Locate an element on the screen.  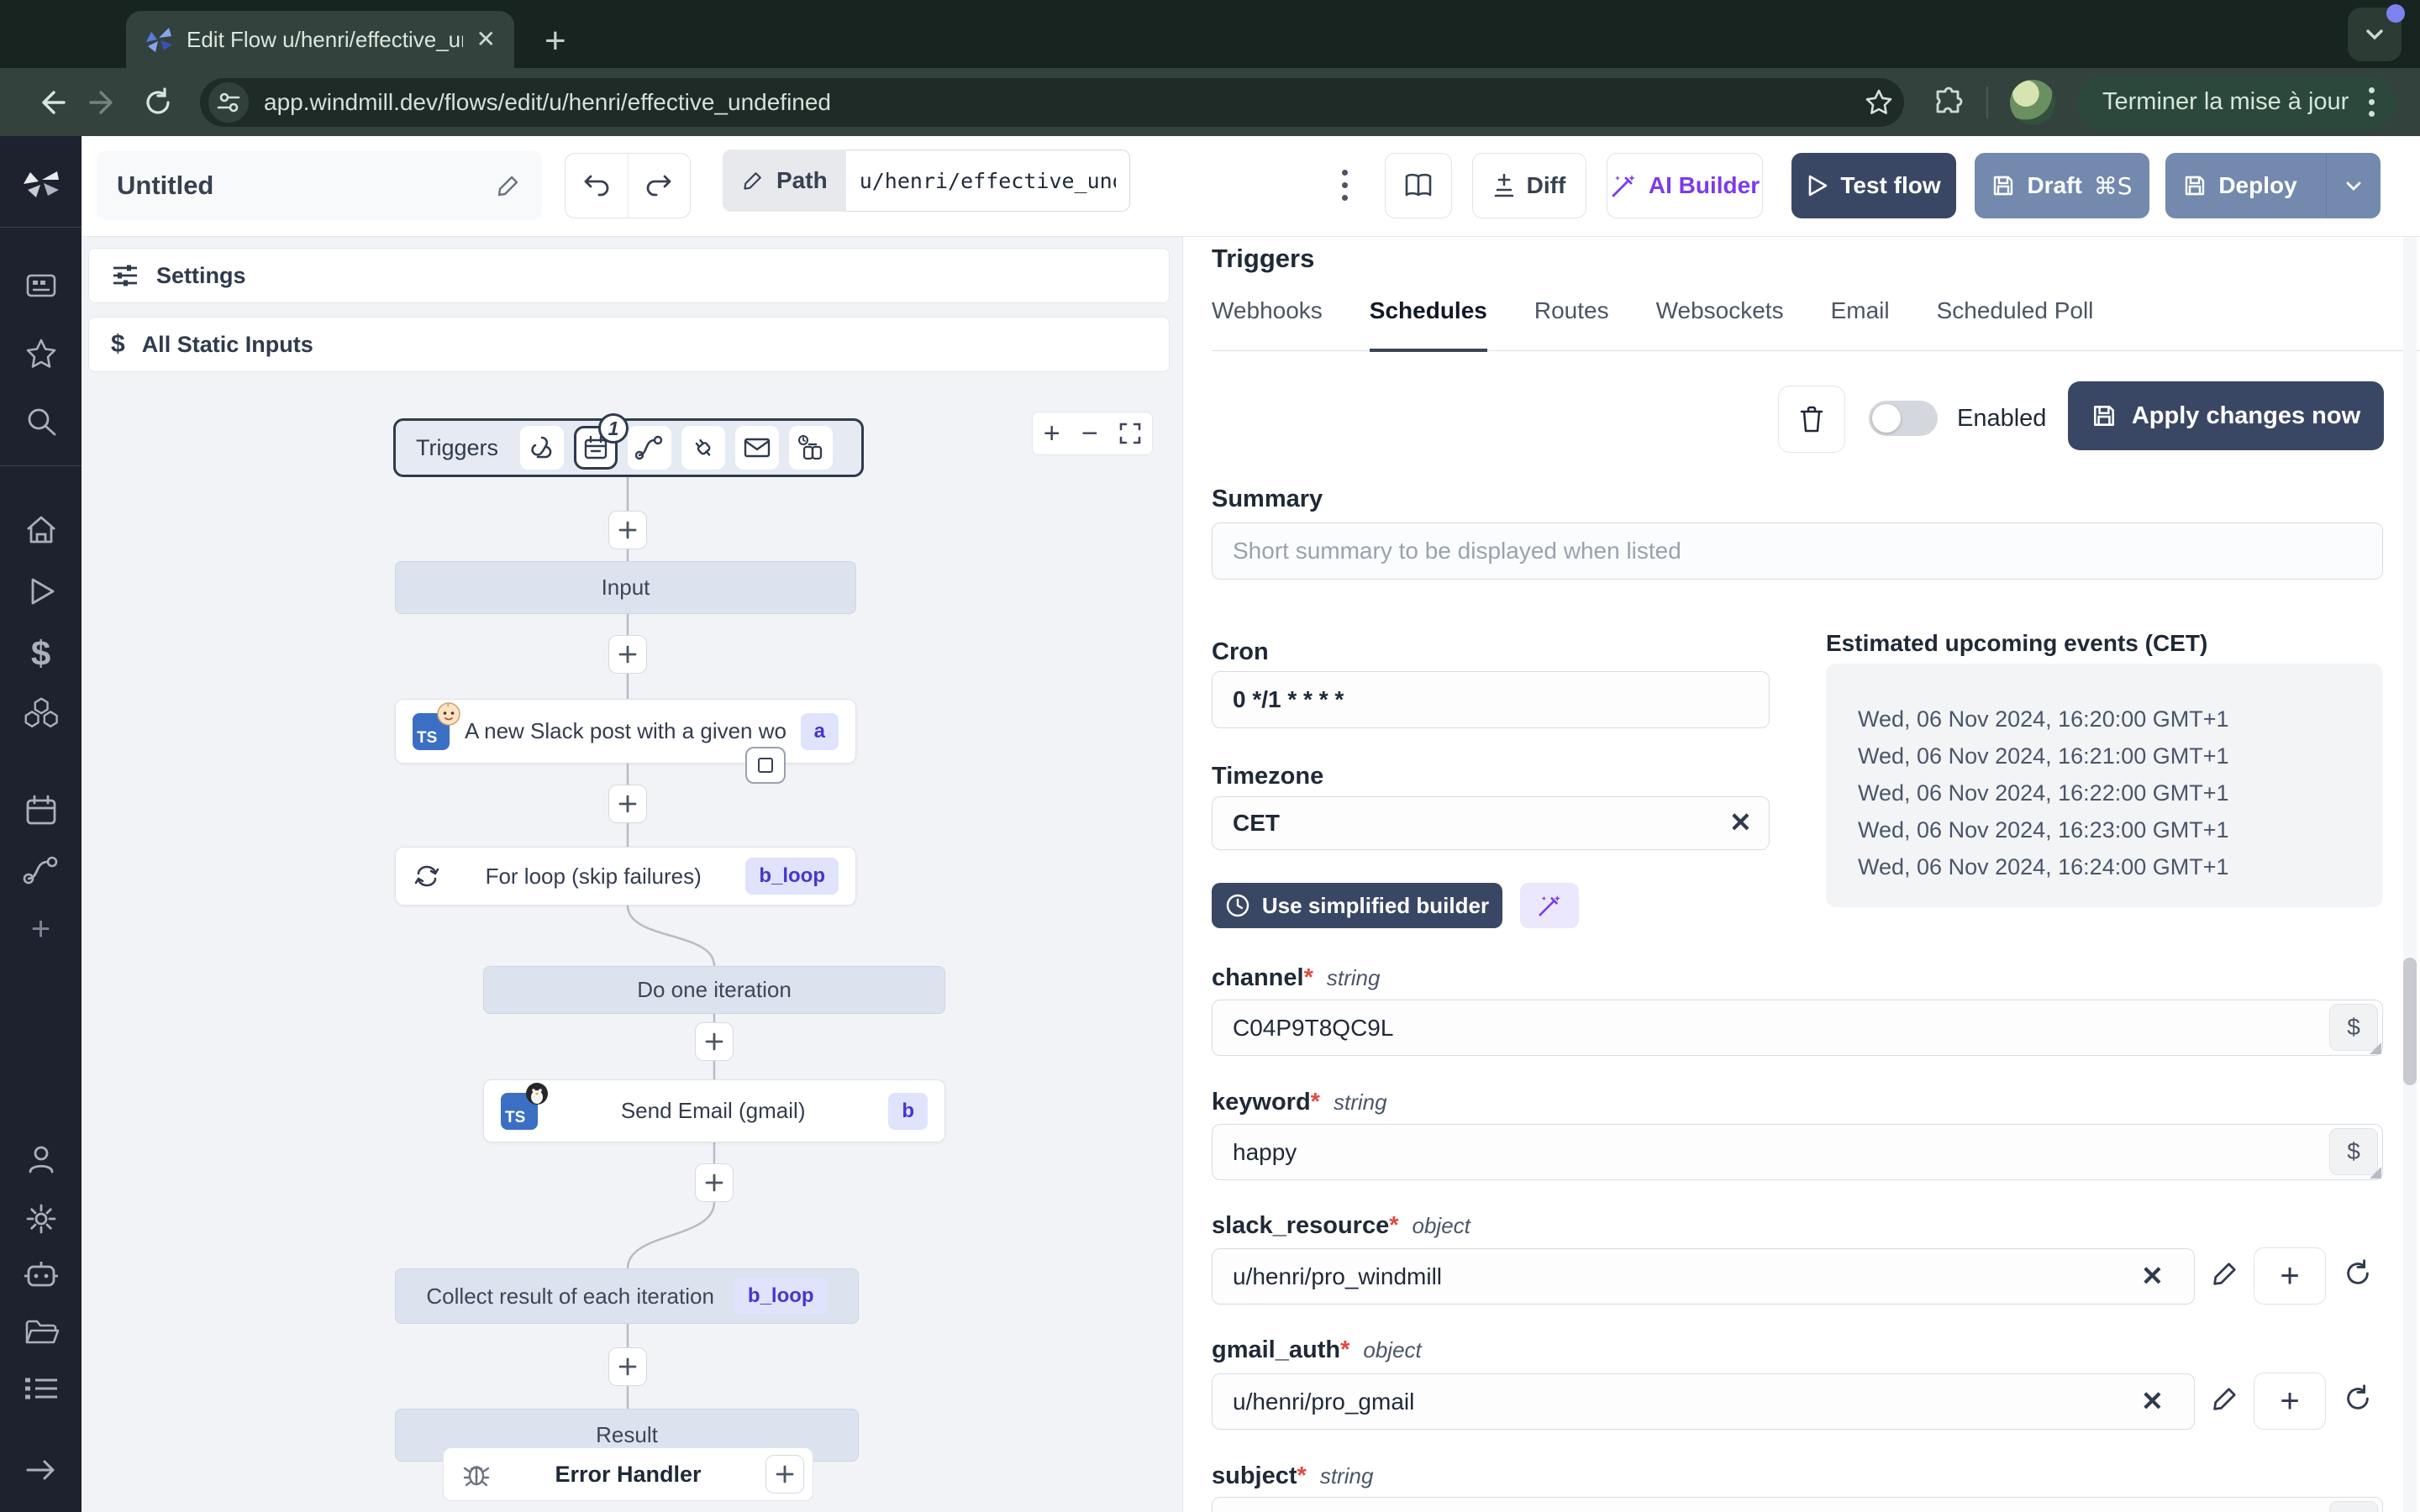
timezone-input is located at coordinates (1491, 823).